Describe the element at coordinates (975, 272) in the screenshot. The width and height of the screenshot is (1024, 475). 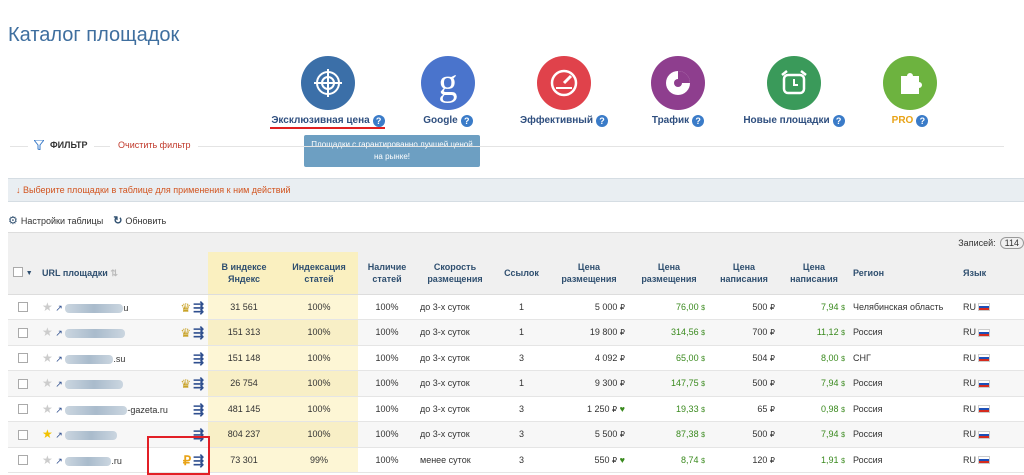
I see `col-lang-label: Язык` at that location.